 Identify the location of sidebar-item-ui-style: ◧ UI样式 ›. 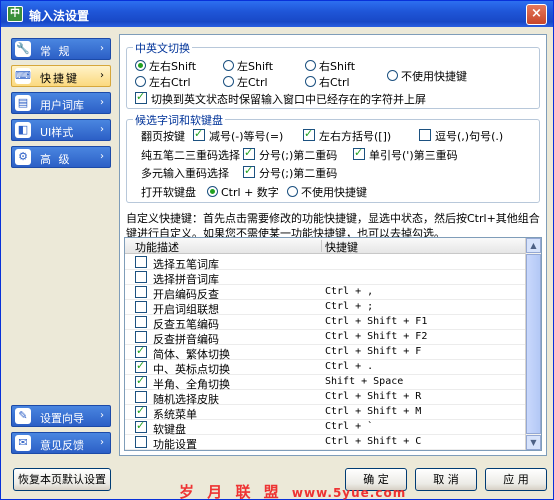
(61, 130).